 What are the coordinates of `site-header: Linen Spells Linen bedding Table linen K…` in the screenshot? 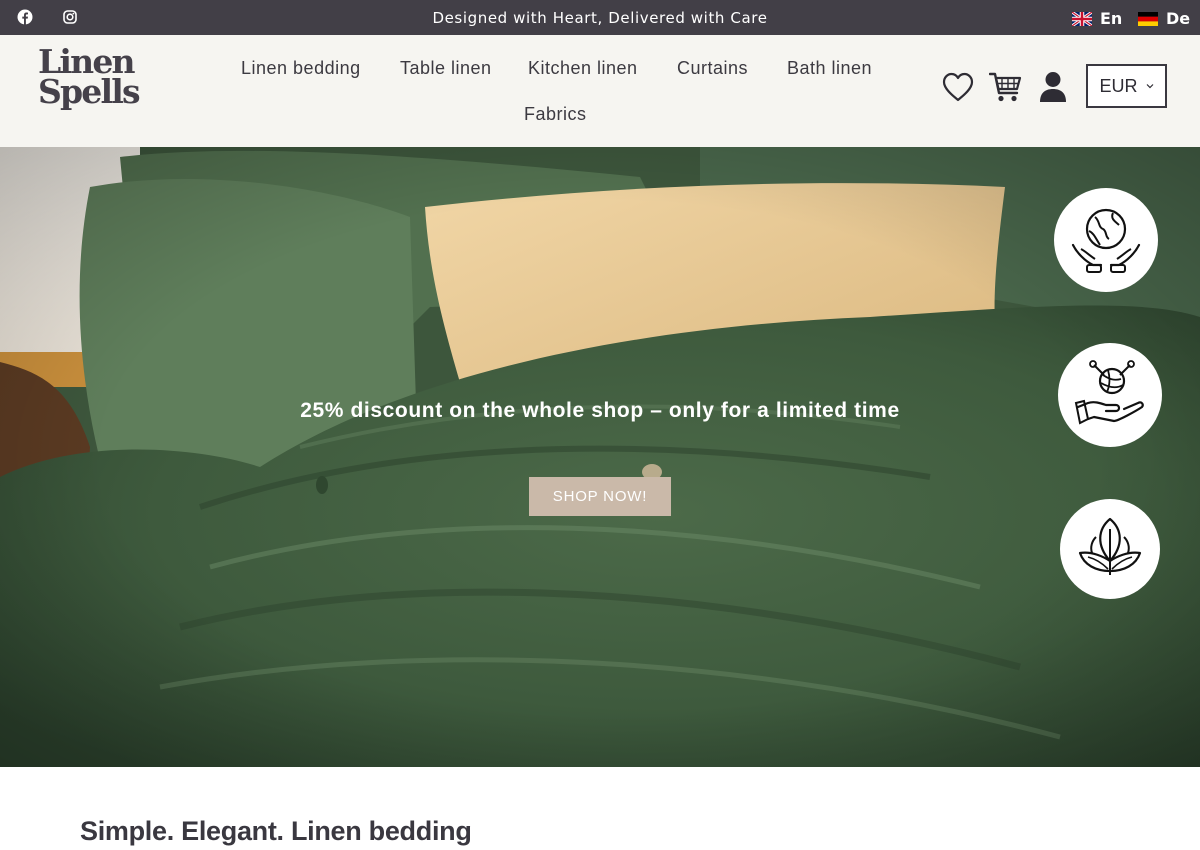 It's located at (600, 91).